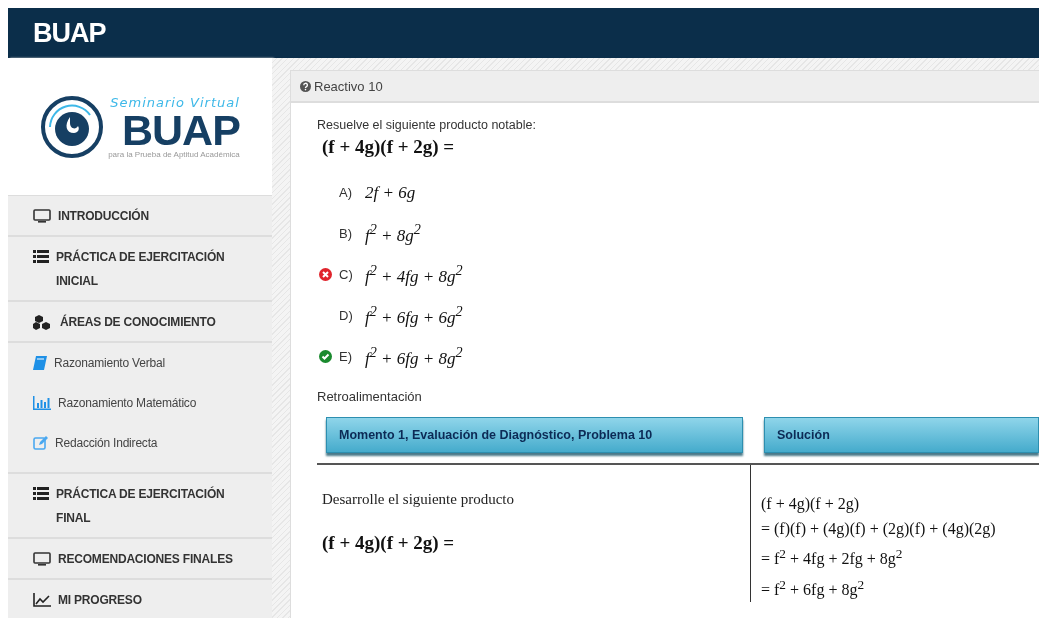 Image resolution: width=1039 pixels, height=618 pixels. What do you see at coordinates (810, 503) in the screenshot?
I see `solution-step: (f + 4g)(f + 2g)` at bounding box center [810, 503].